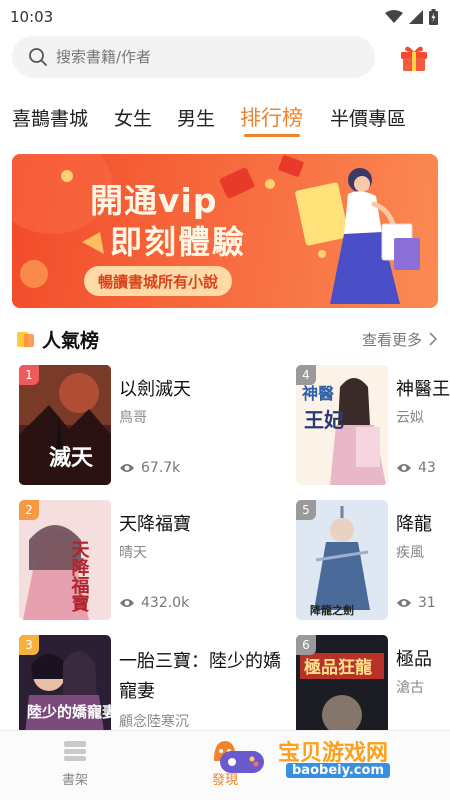  What do you see at coordinates (394, 16) in the screenshot?
I see `wifi-icon` at bounding box center [394, 16].